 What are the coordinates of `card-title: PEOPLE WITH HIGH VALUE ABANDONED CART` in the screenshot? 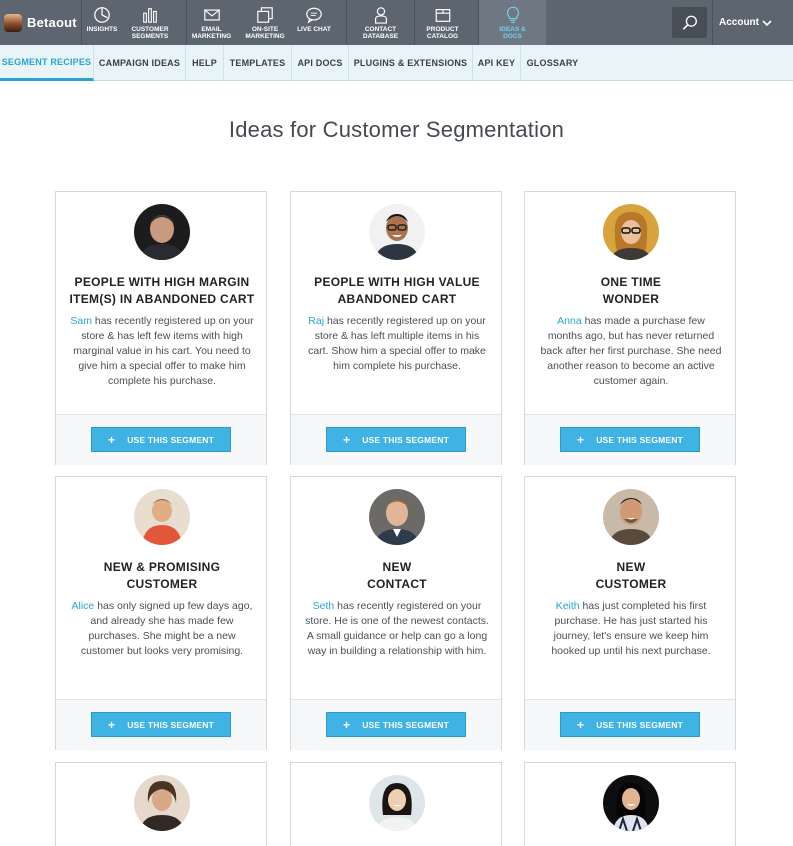 It's located at (397, 290).